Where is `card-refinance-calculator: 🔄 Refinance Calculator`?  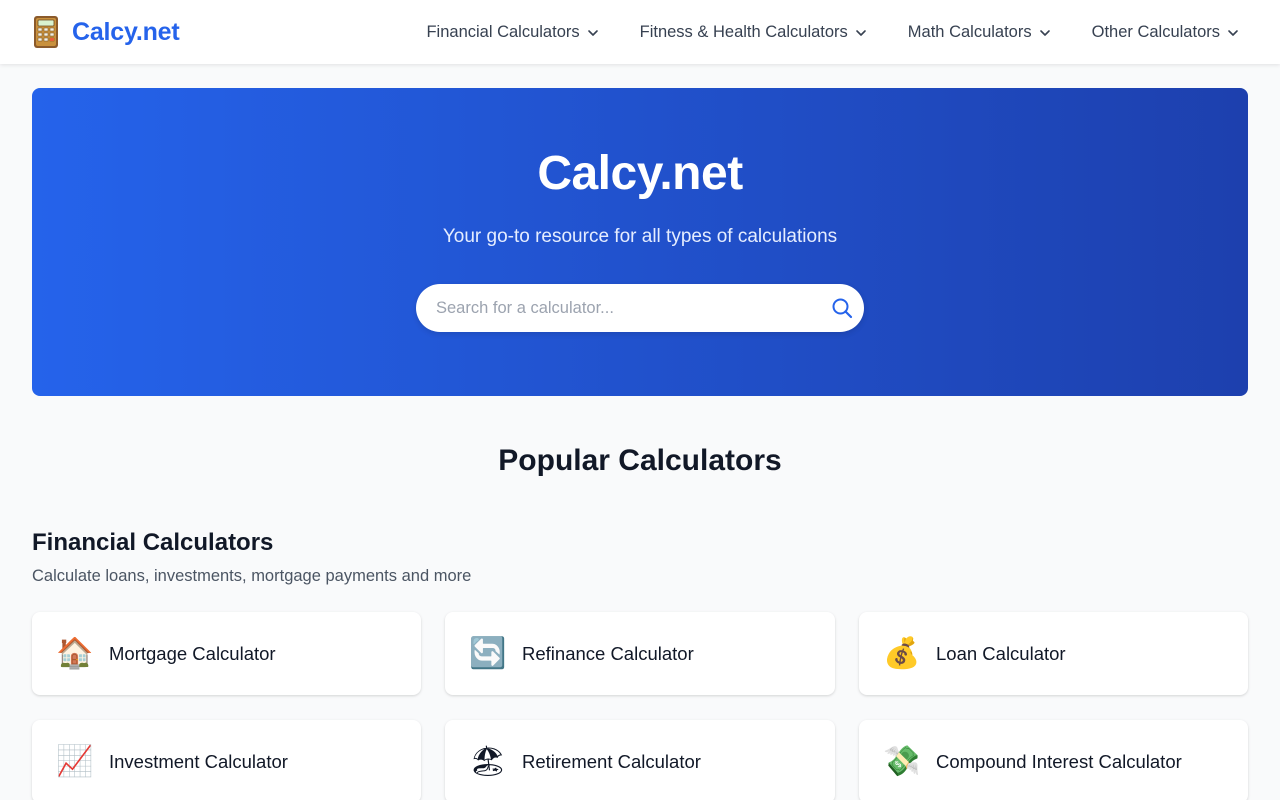 card-refinance-calculator: 🔄 Refinance Calculator is located at coordinates (640, 653).